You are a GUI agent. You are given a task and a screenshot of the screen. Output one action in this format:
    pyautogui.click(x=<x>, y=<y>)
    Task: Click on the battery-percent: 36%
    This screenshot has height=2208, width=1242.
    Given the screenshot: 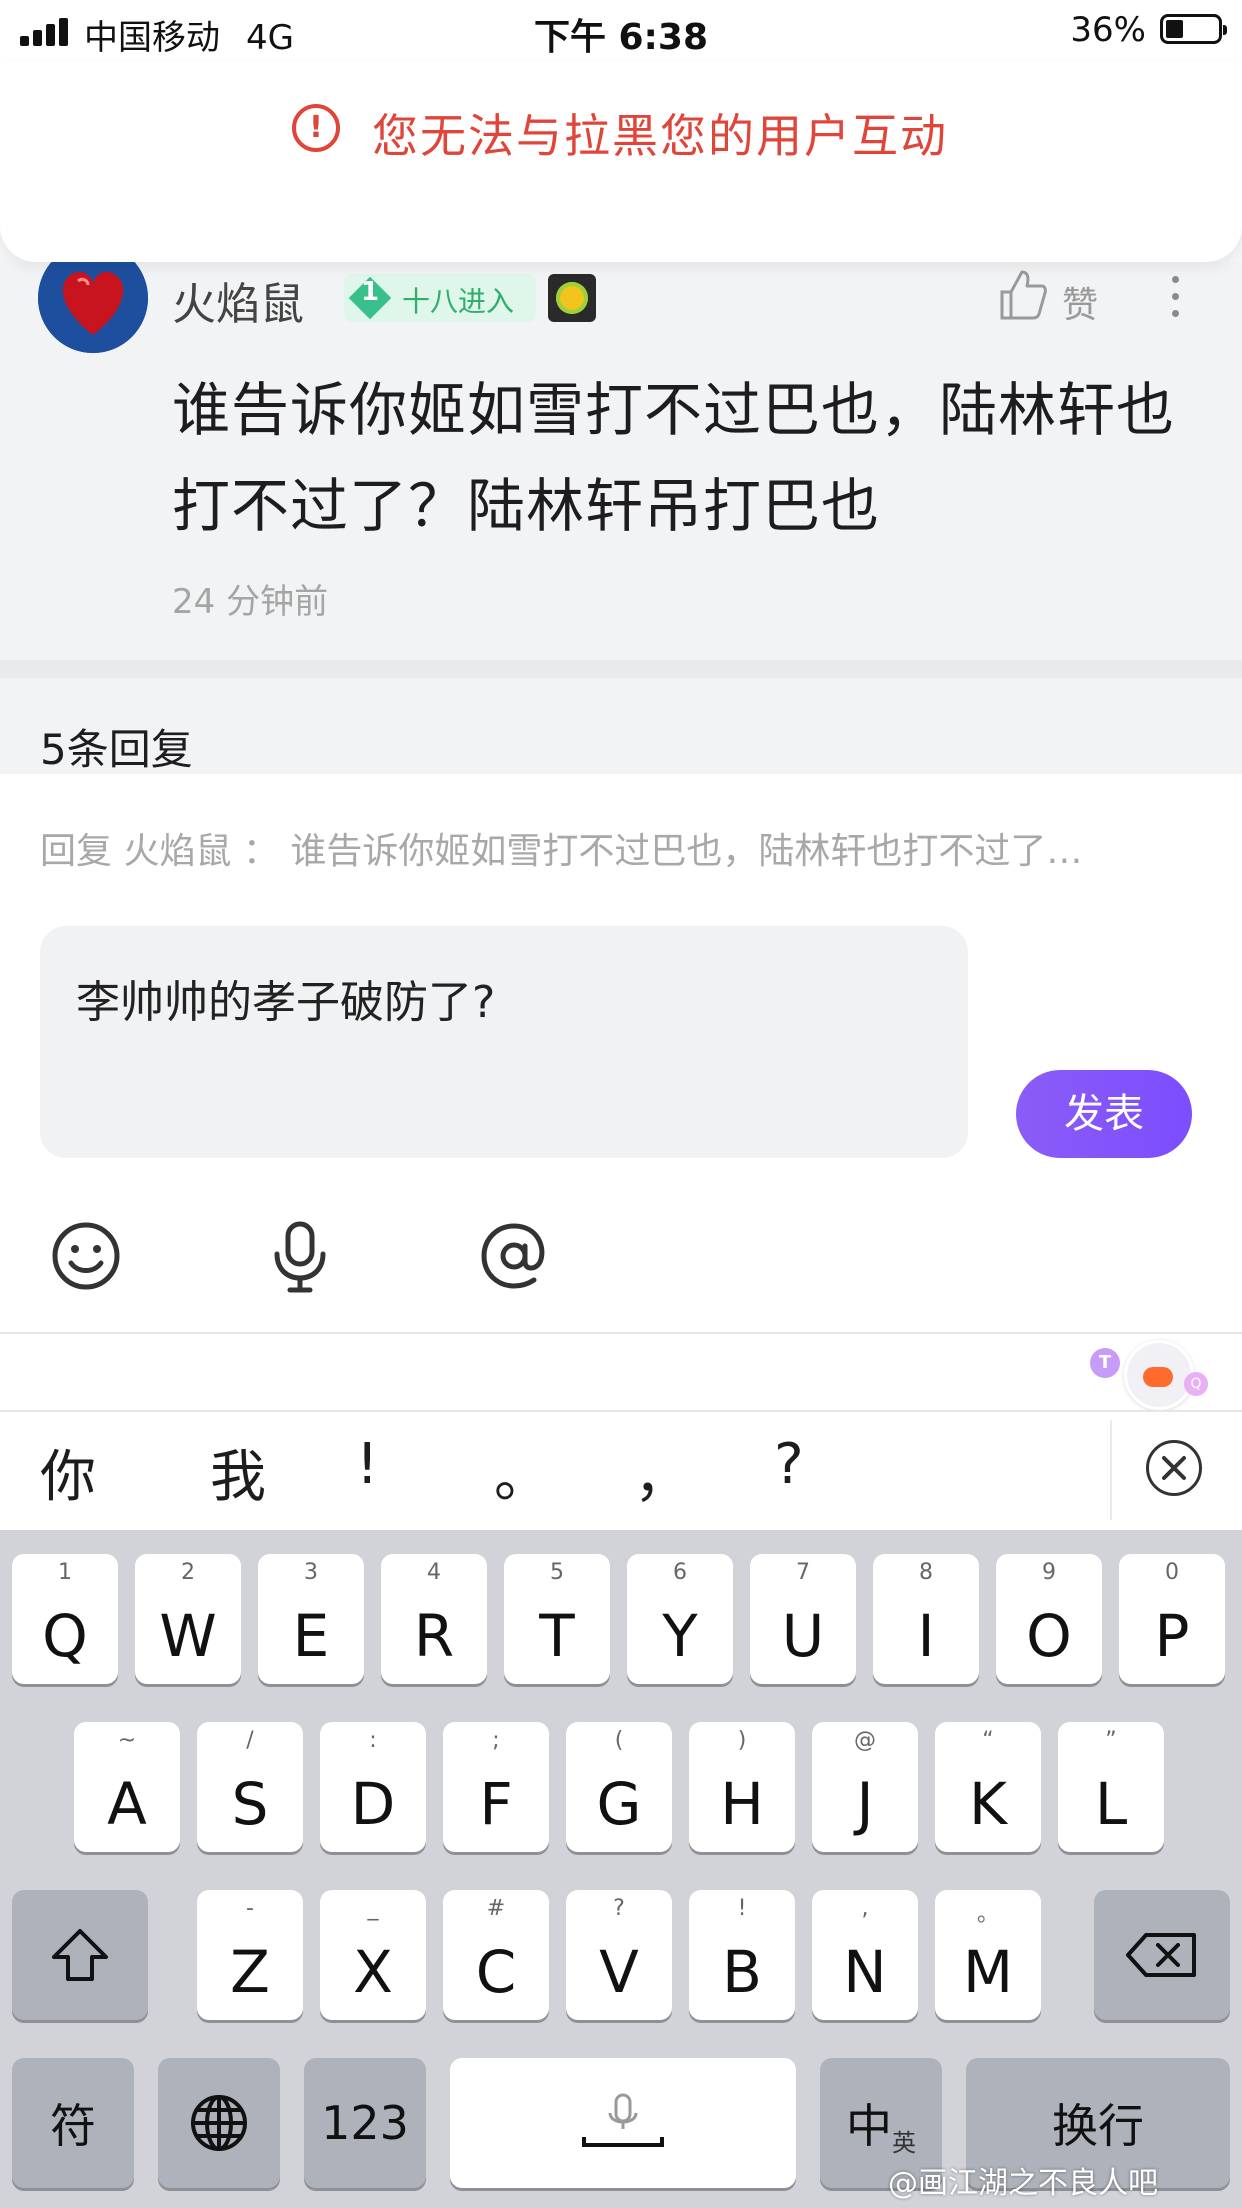 What is the action you would take?
    pyautogui.click(x=1108, y=30)
    